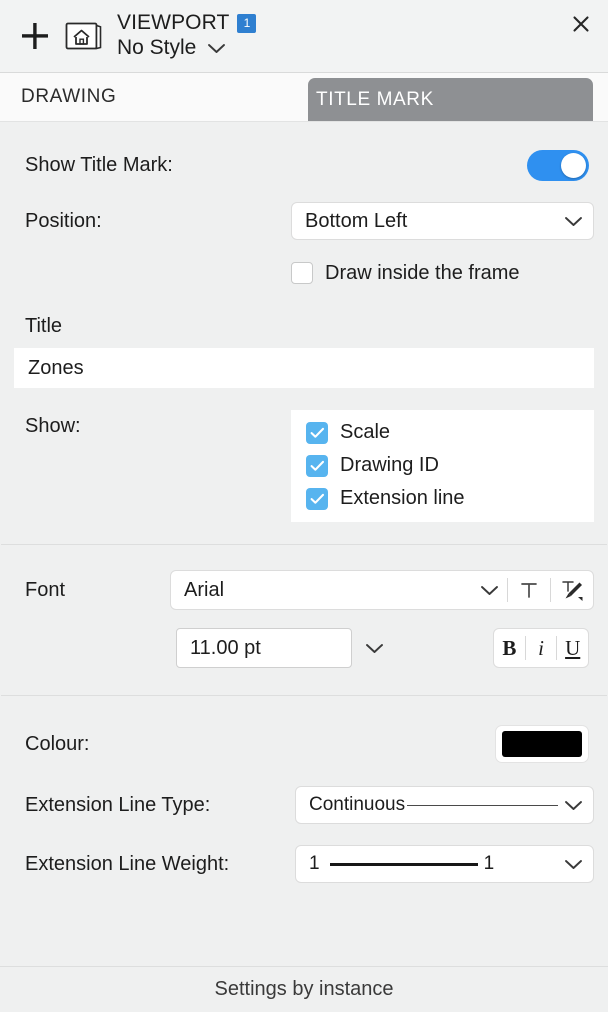 The image size is (608, 1012). Describe the element at coordinates (45, 589) in the screenshot. I see `font-label: Font` at that location.